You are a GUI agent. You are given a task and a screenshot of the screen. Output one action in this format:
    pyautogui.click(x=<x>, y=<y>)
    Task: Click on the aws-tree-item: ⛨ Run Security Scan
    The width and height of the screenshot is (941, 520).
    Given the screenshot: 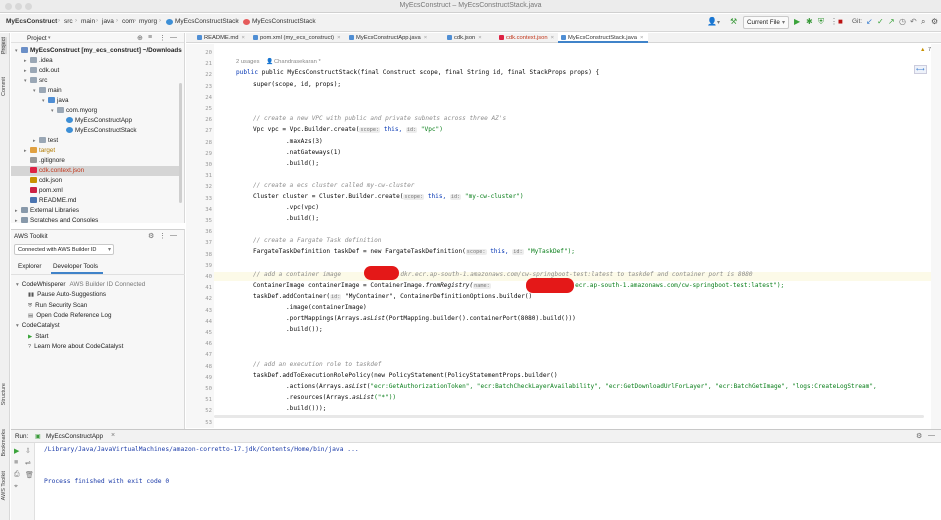 What is the action you would take?
    pyautogui.click(x=96, y=306)
    